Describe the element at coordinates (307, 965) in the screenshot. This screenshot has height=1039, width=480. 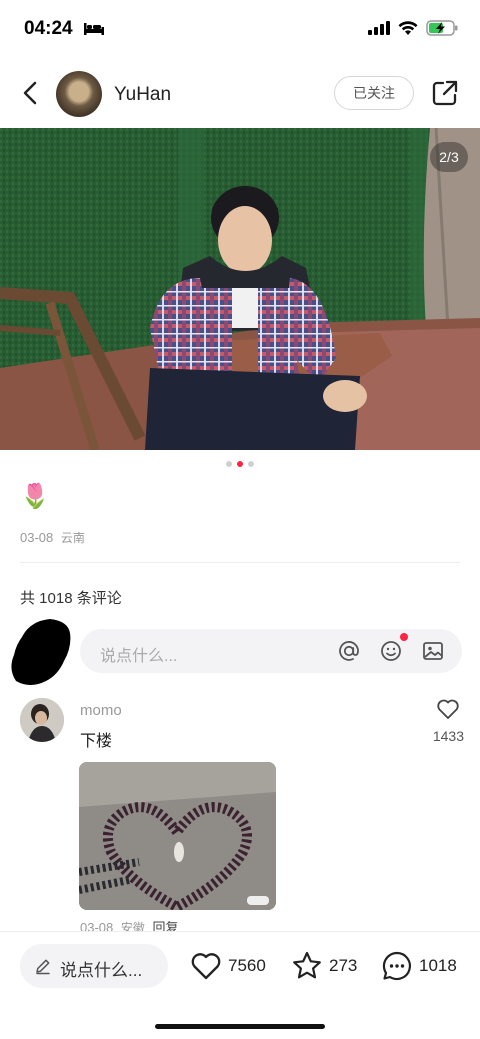
I see `star-icon` at that location.